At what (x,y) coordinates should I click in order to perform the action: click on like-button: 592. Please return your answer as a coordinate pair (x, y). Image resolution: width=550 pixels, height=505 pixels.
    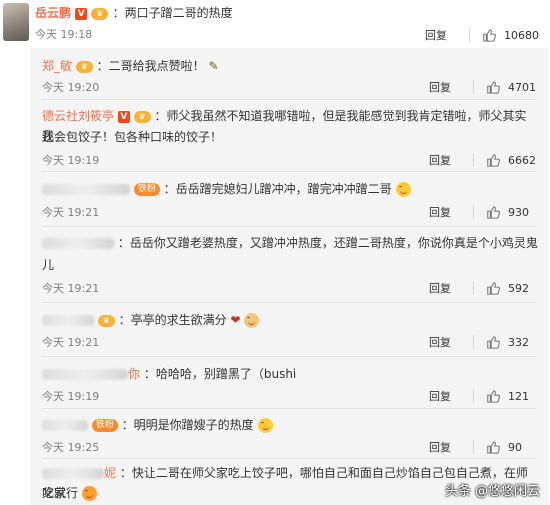
    Looking at the image, I should click on (517, 288).